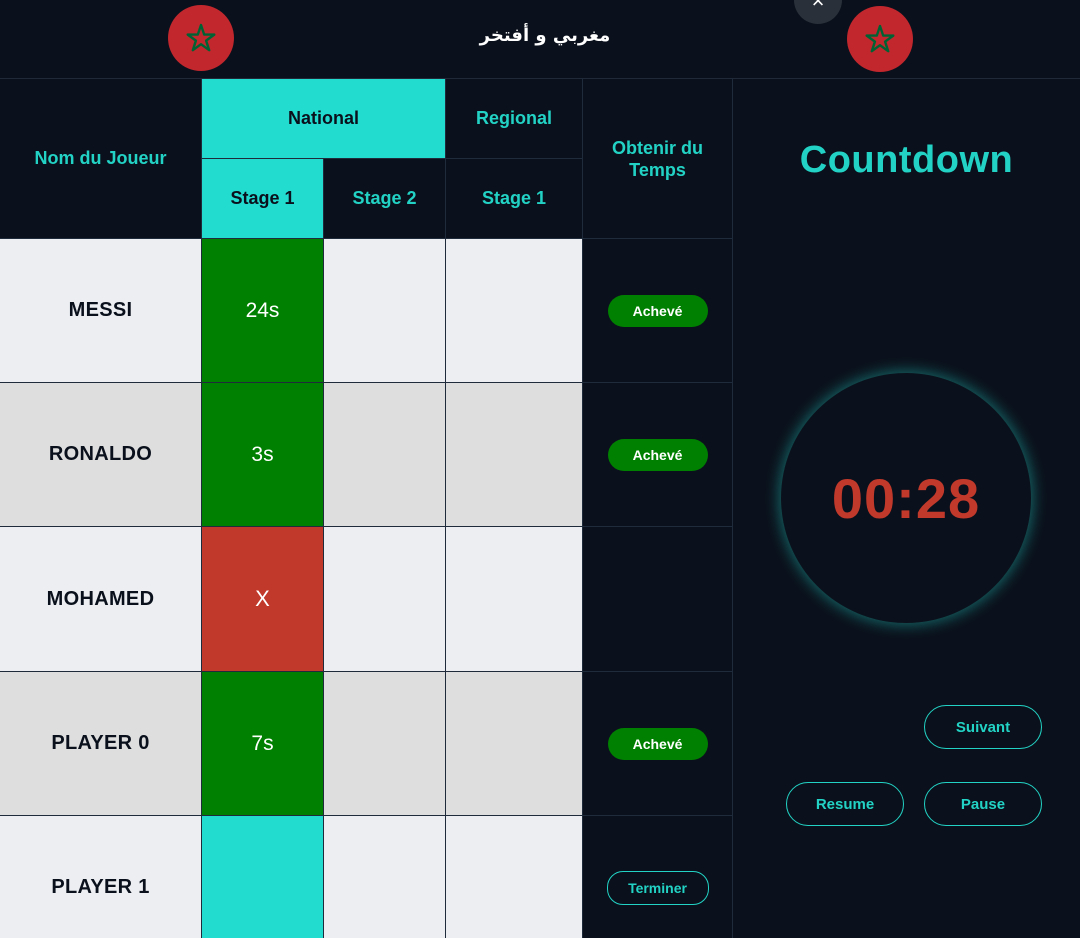 This screenshot has width=1080, height=938. Describe the element at coordinates (514, 199) in the screenshot. I see `header-regional-stage-1: Stage 1` at that location.